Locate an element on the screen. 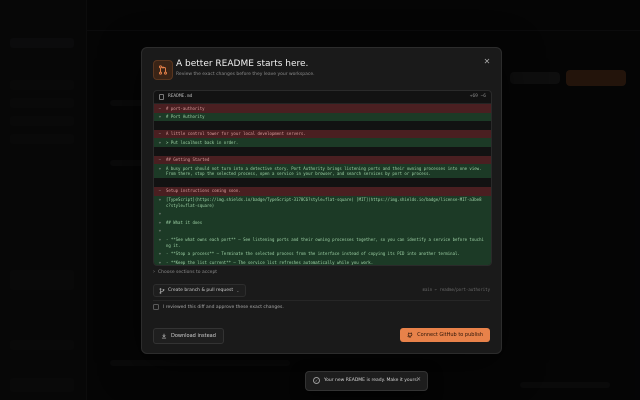  modal-title: A better README starts here. is located at coordinates (242, 64).